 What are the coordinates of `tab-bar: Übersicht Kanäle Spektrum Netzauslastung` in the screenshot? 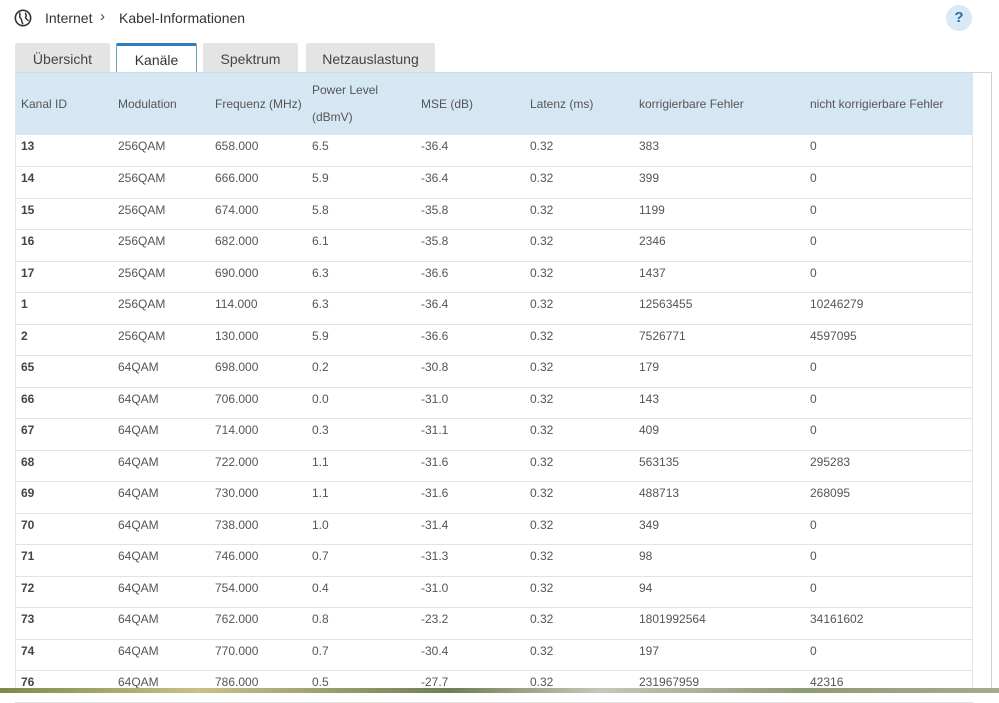 It's located at (499, 59).